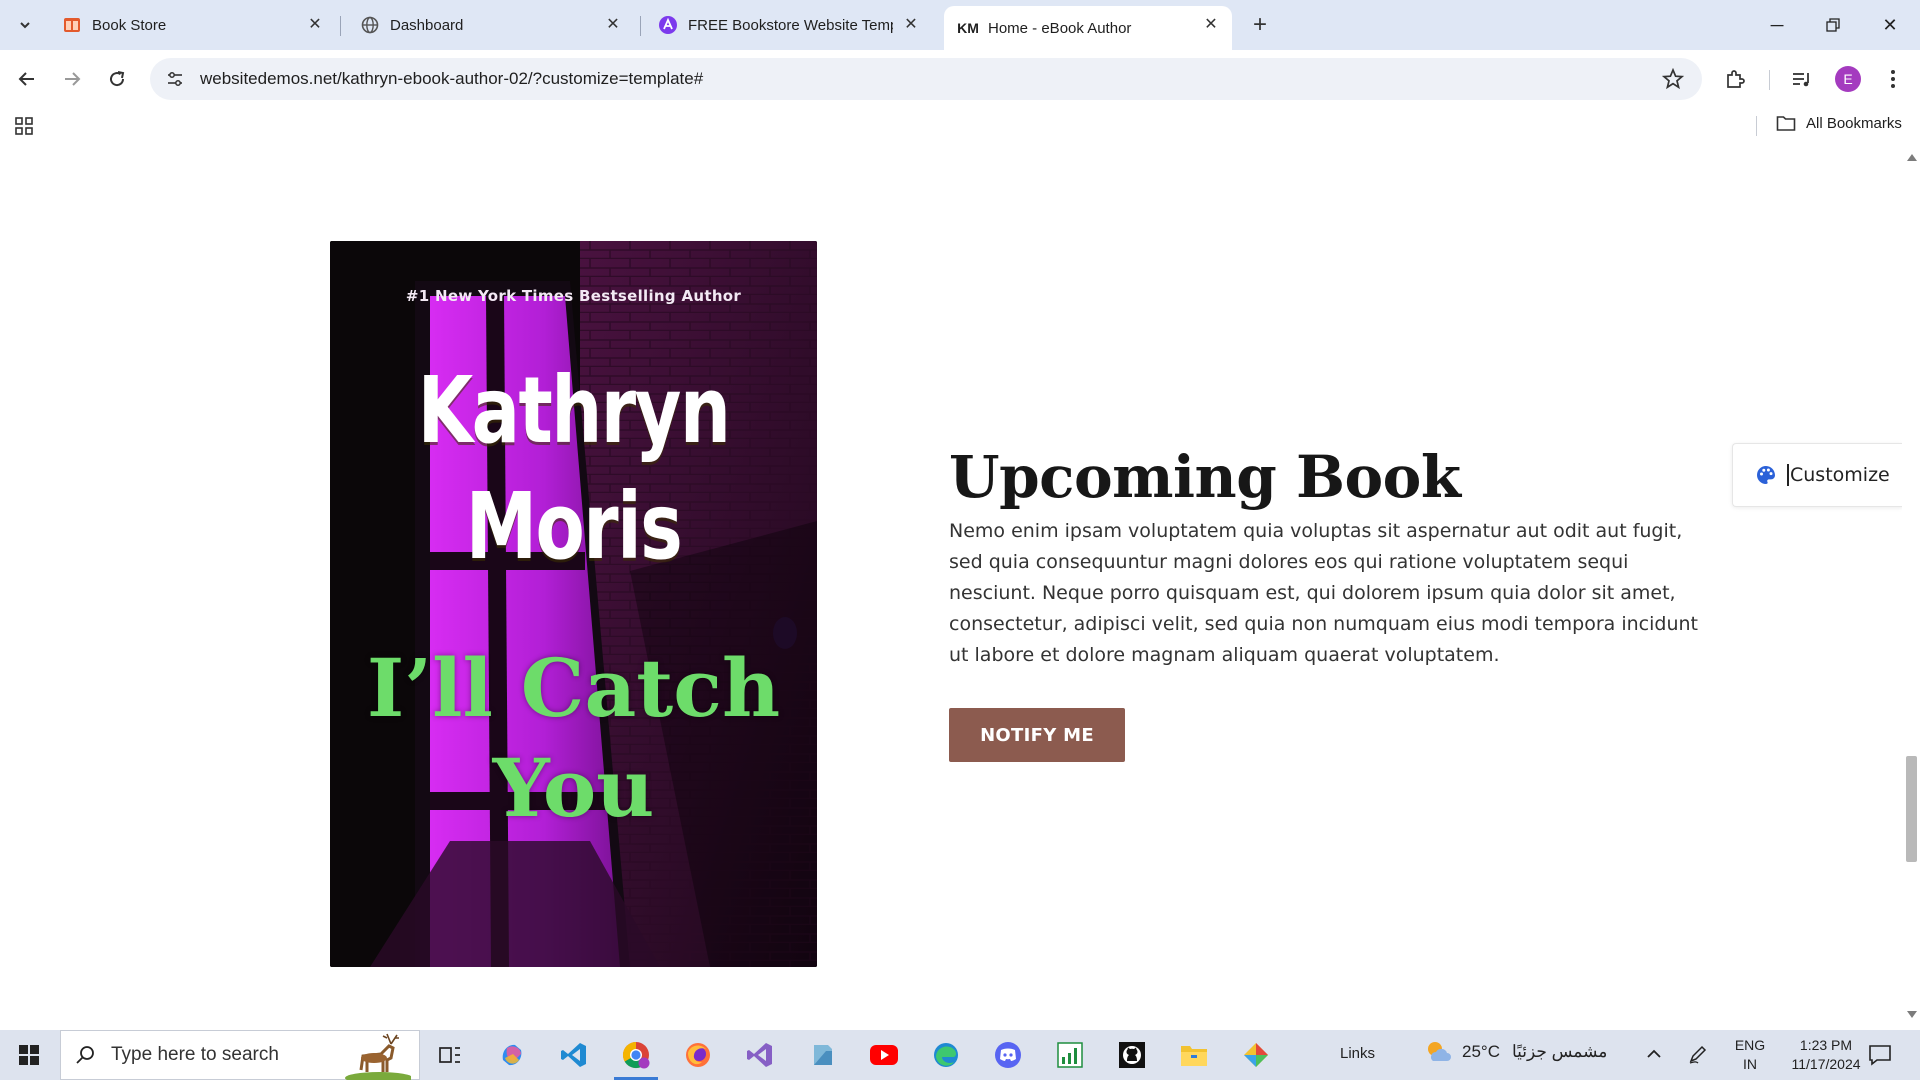 Image resolution: width=1920 pixels, height=1080 pixels. Describe the element at coordinates (1194, 1055) in the screenshot. I see `file-explorer-icon` at that location.